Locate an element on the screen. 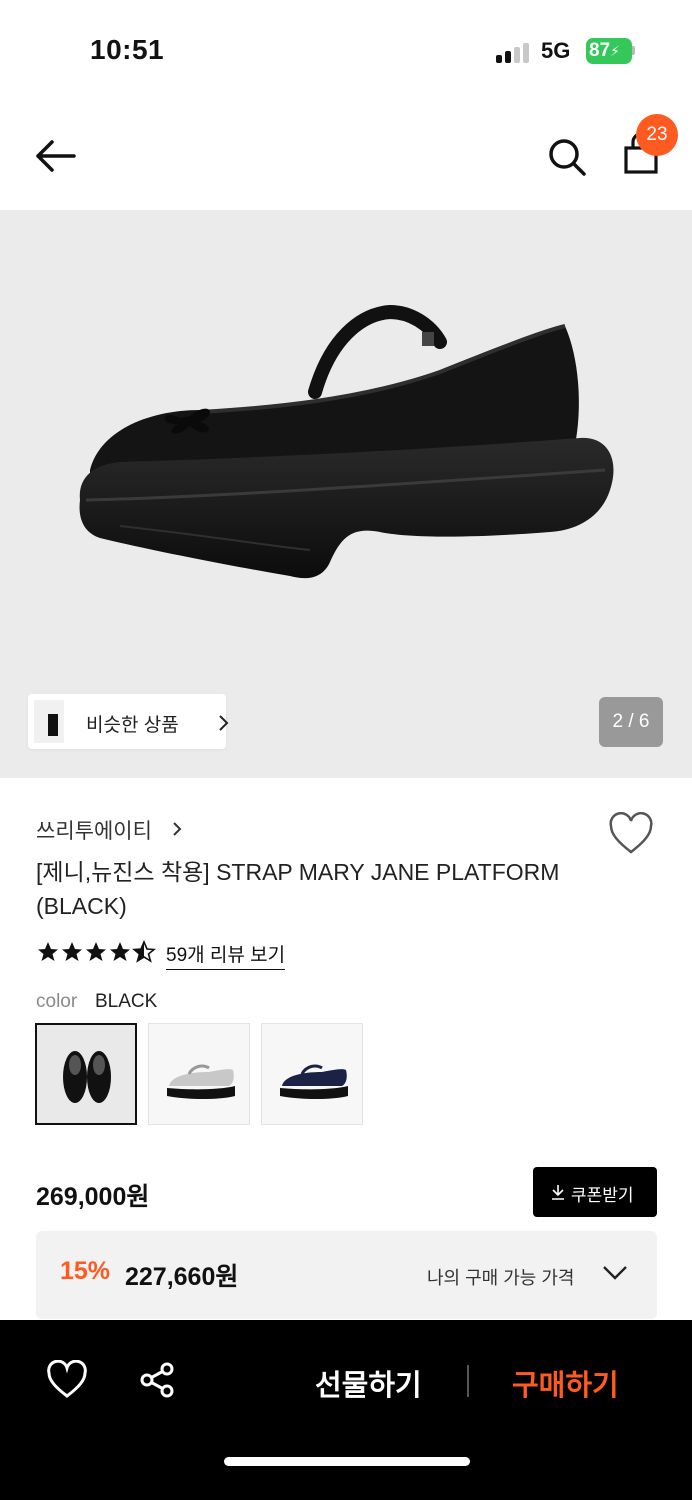  coupon-button: 쿠폰받기 is located at coordinates (595, 1192).